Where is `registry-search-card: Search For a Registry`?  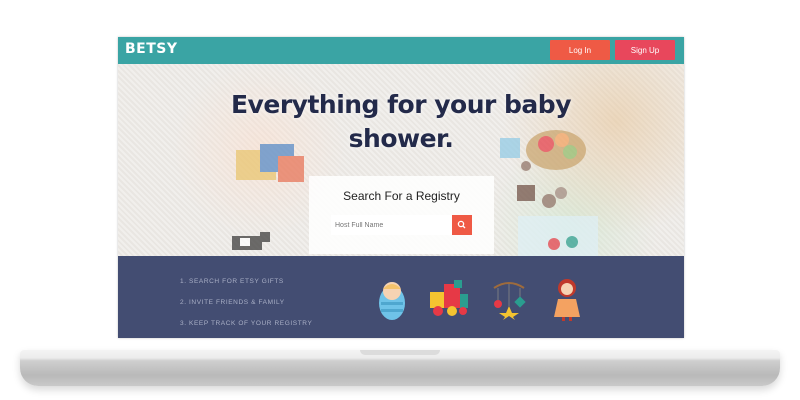 registry-search-card: Search For a Registry is located at coordinates (401, 215).